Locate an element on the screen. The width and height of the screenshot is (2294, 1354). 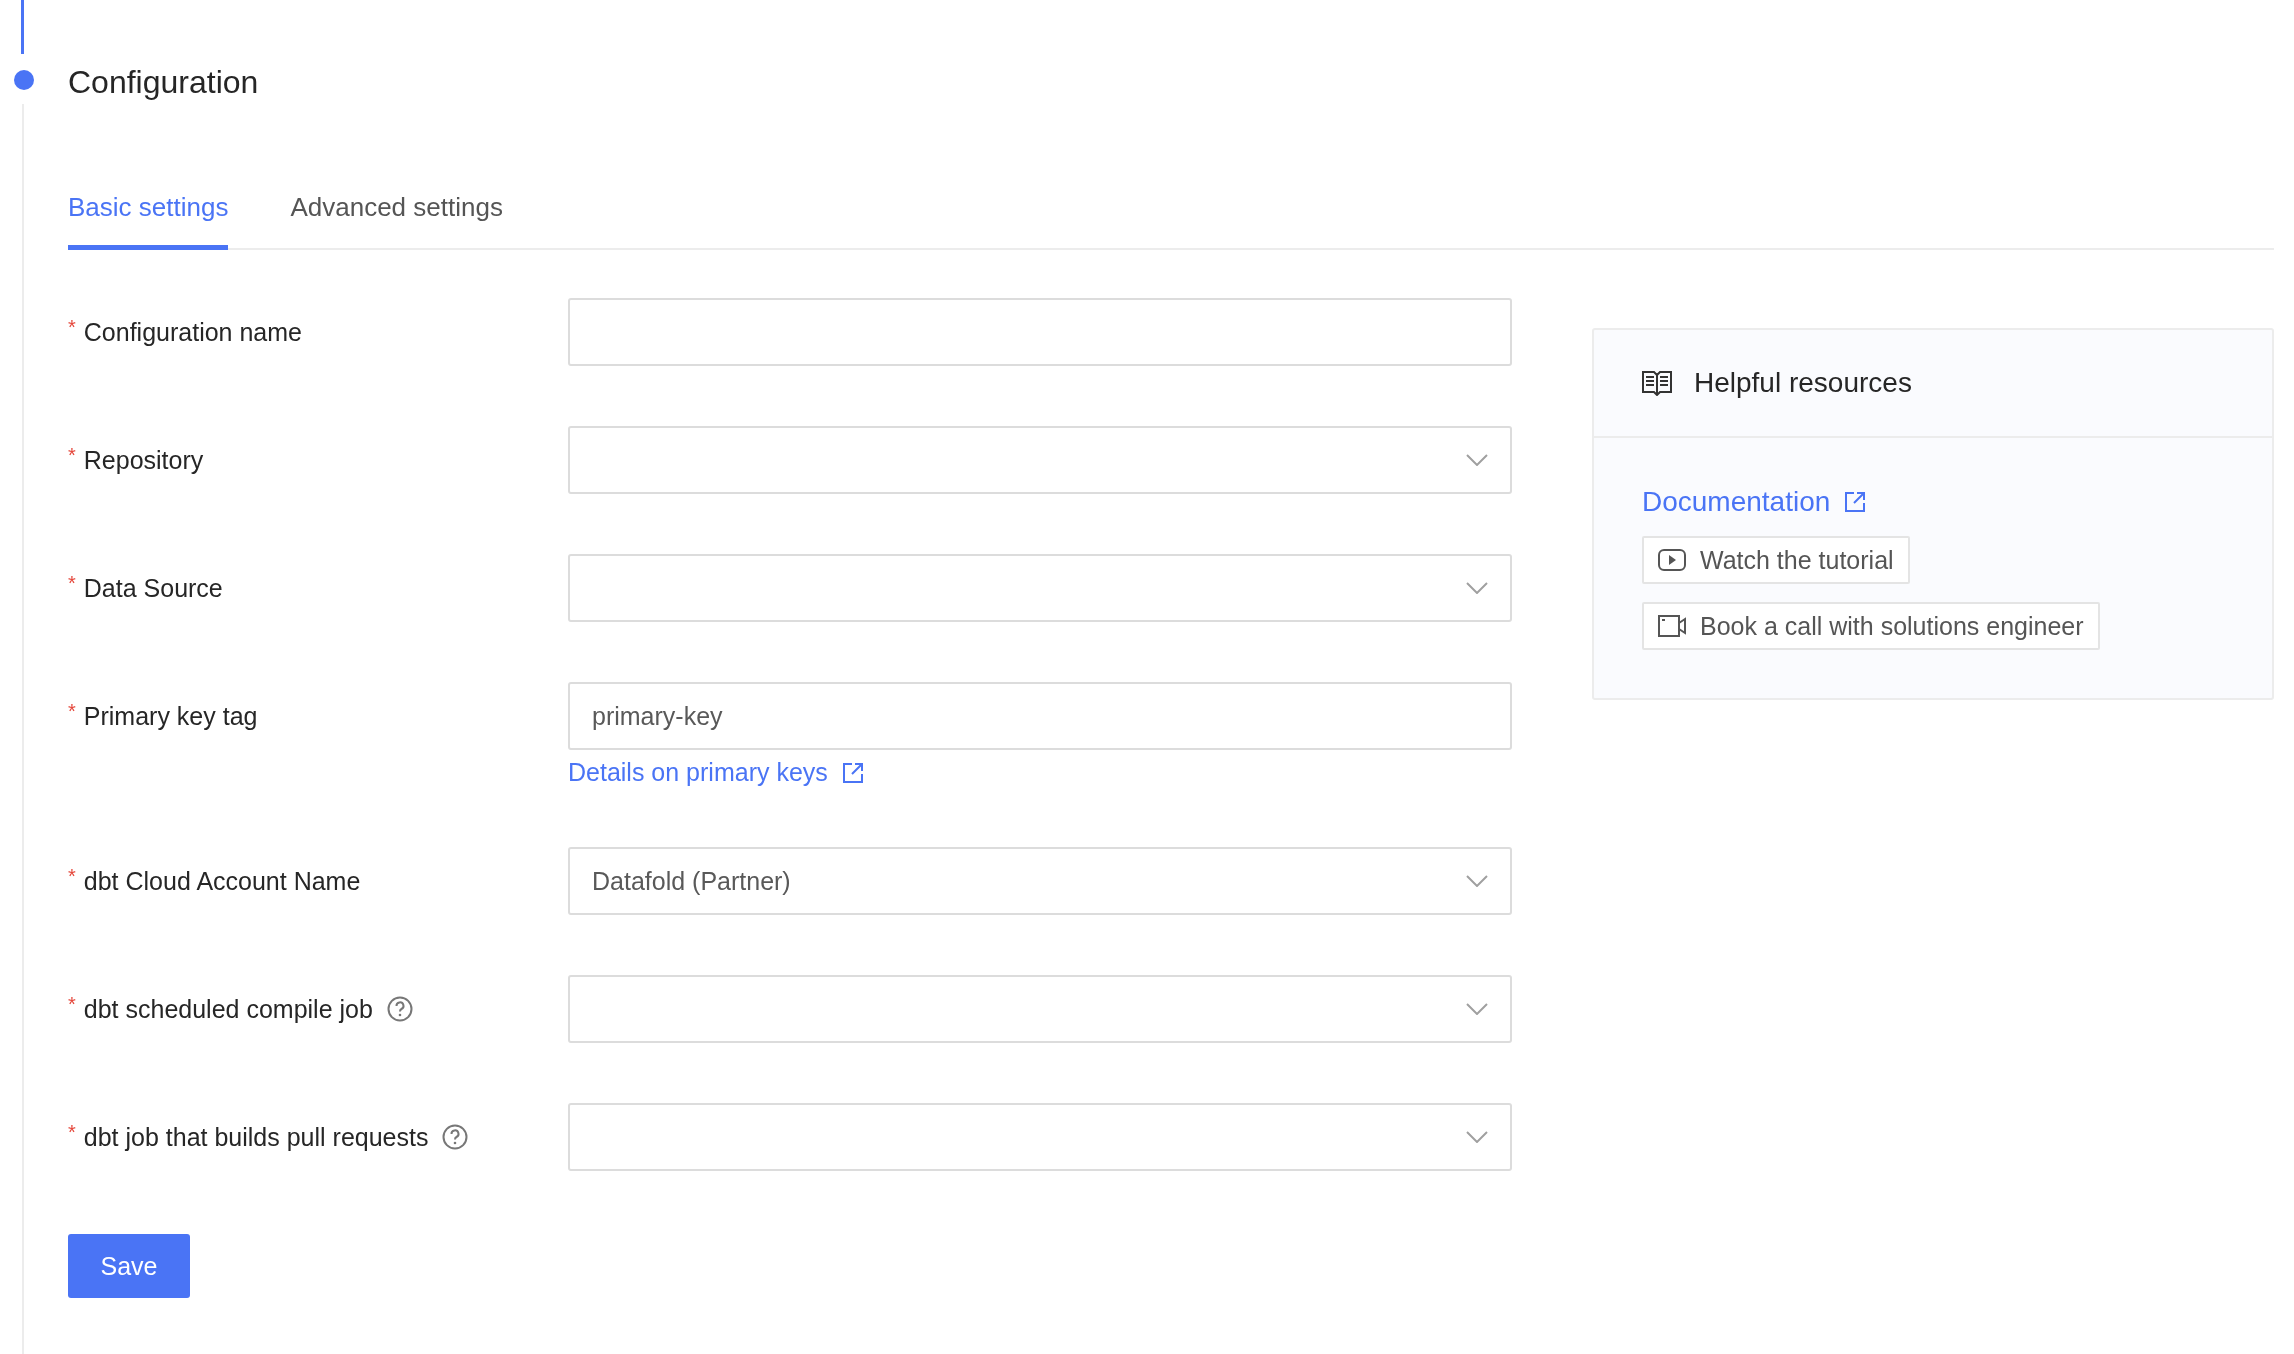
resource-button: Watch the tutorial is located at coordinates (1776, 560).